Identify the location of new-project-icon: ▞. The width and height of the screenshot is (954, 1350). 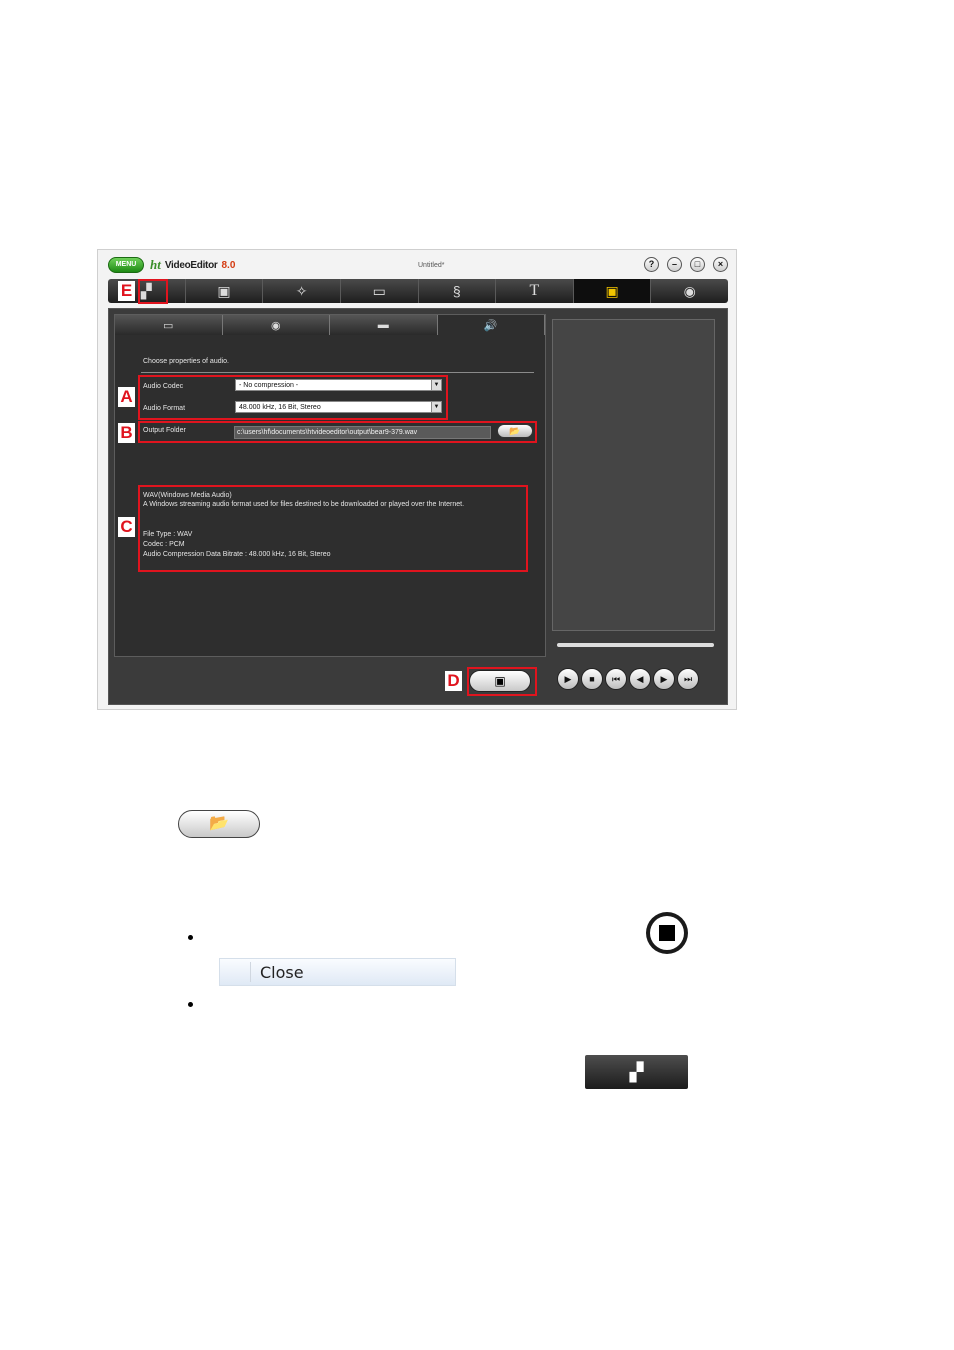
(636, 1072).